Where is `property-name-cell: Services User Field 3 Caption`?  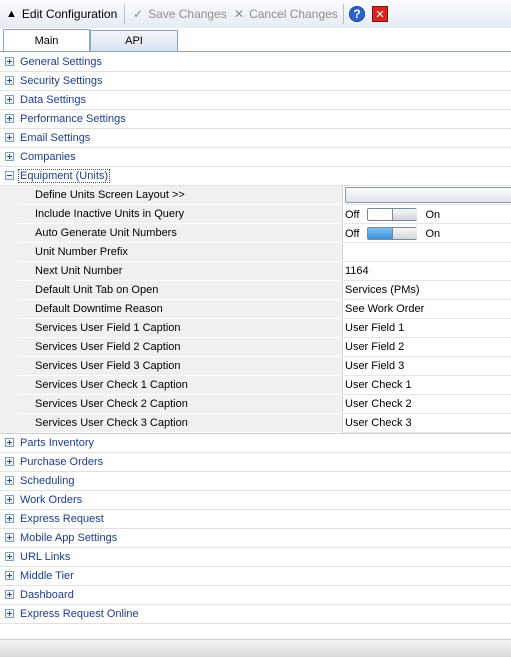 property-name-cell: Services User Field 3 Caption is located at coordinates (179, 366).